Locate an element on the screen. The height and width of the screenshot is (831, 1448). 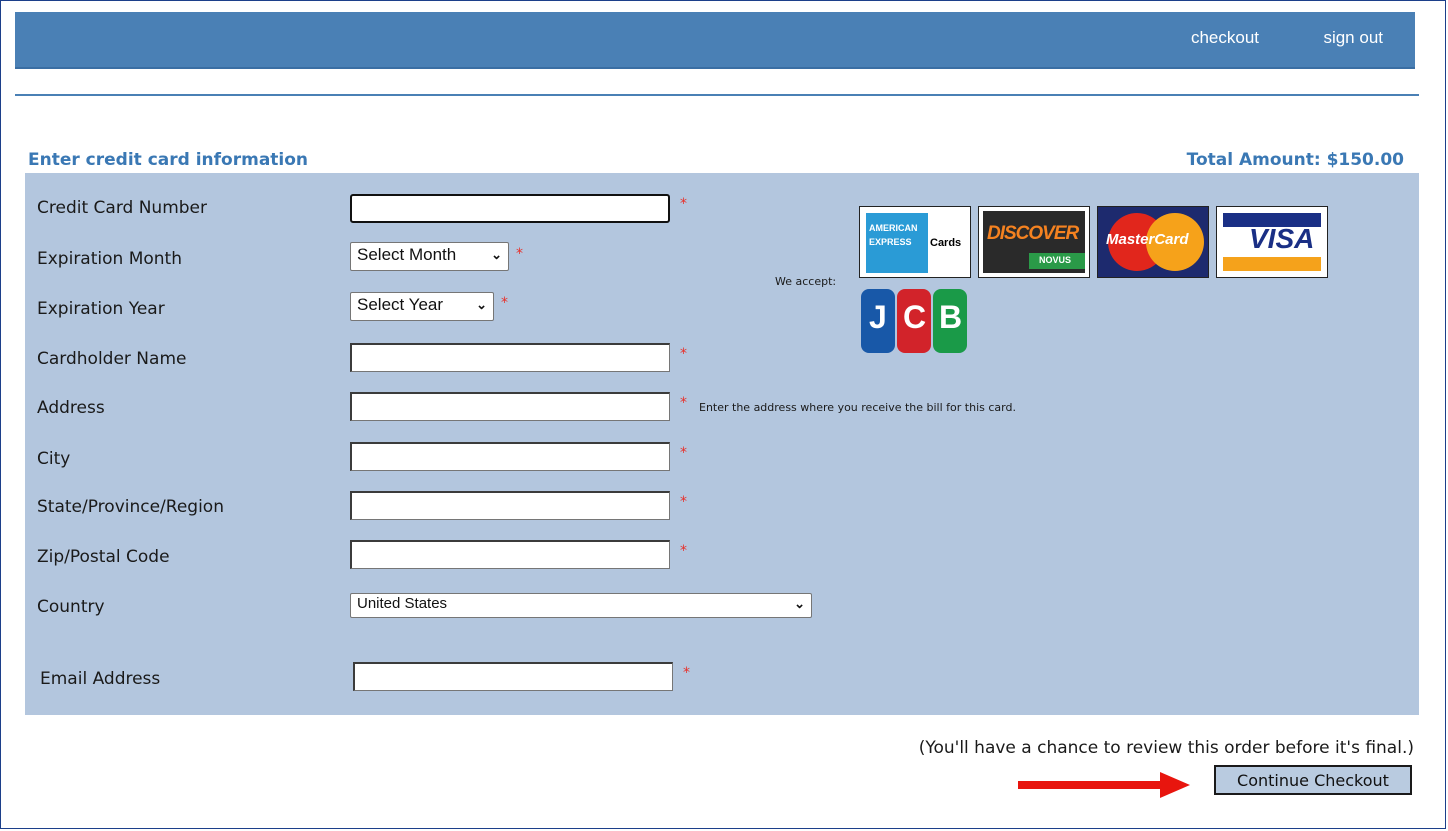
amex-logo: AMERICAN EXPRESS Cards is located at coordinates (915, 242).